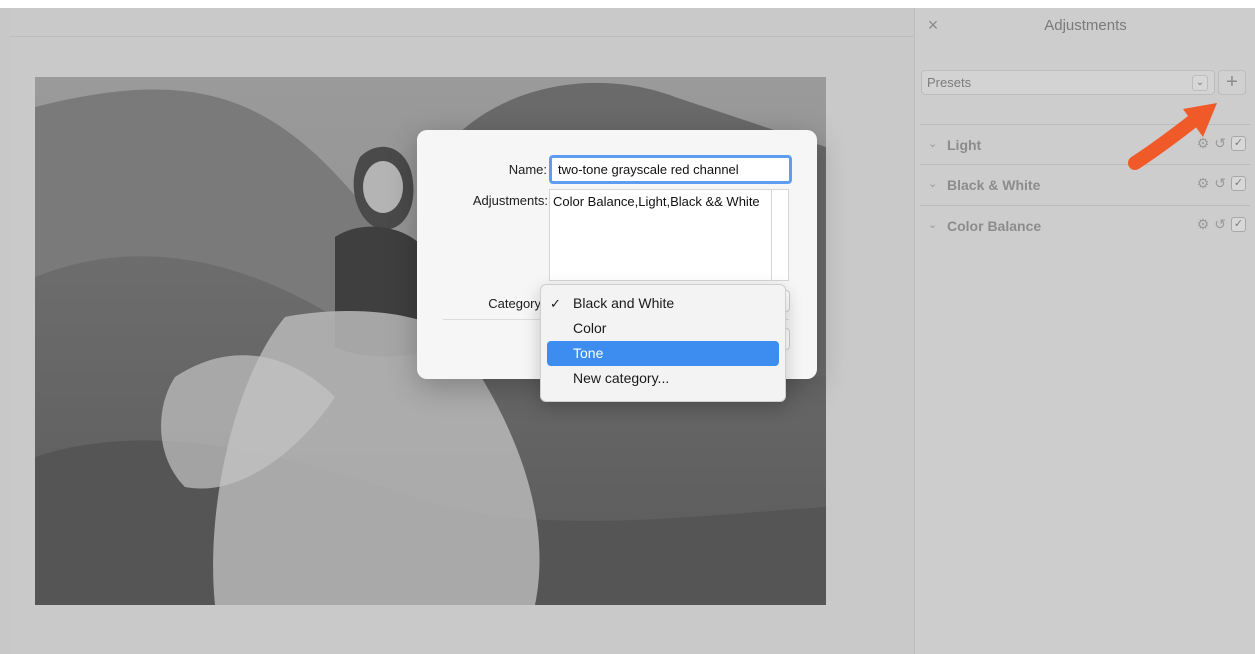 The width and height of the screenshot is (1255, 654). Describe the element at coordinates (588, 353) in the screenshot. I see `menu-item-label: Tone` at that location.